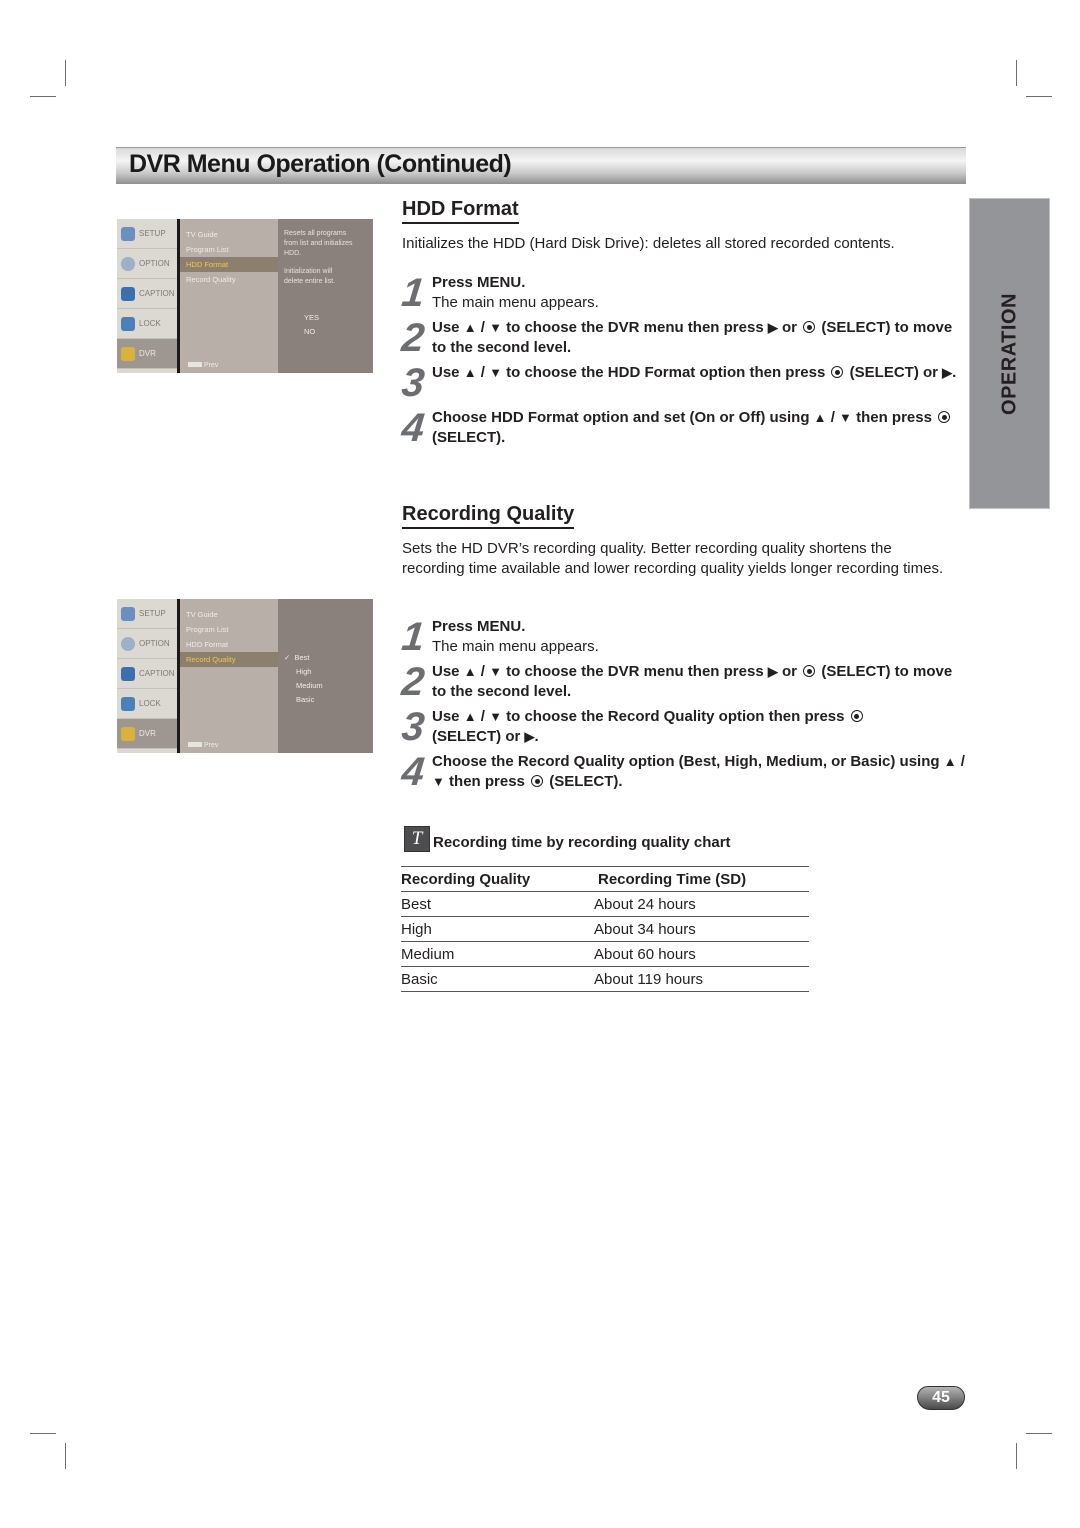 This screenshot has height=1528, width=1080. Describe the element at coordinates (309, 685) in the screenshot. I see `menu-option: Medium` at that location.